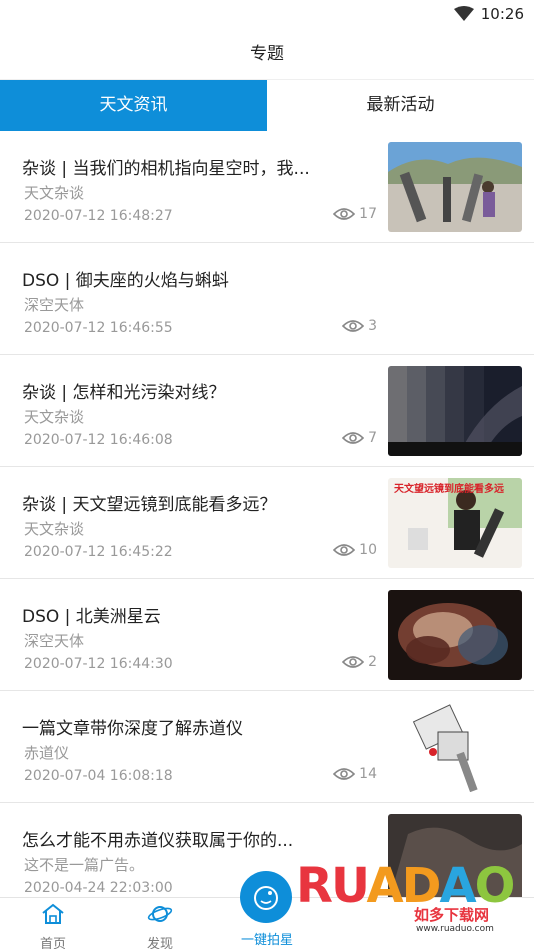  I want to click on shoot-stars-label: 一键拍星, so click(266, 940).